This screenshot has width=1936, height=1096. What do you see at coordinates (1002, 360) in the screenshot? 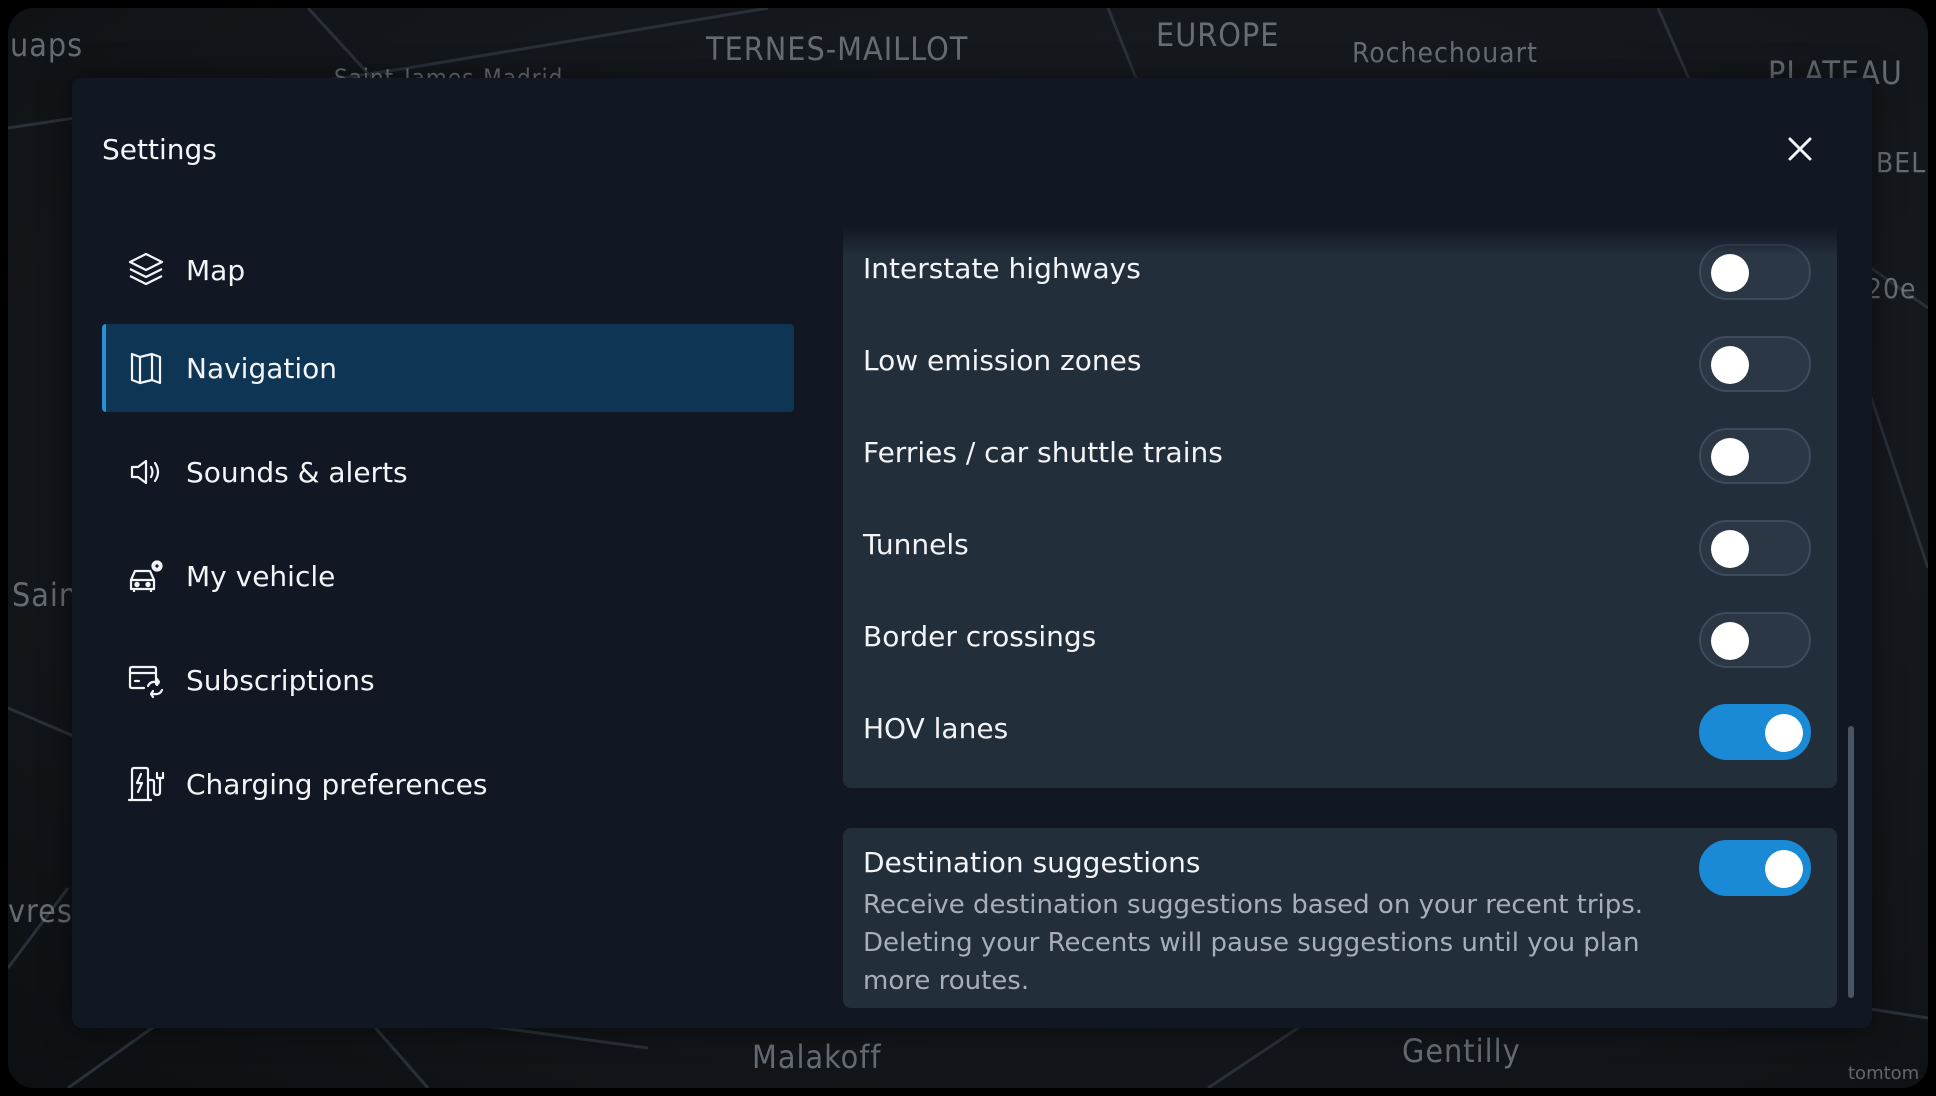
I see `option-label: Low emission zones` at bounding box center [1002, 360].